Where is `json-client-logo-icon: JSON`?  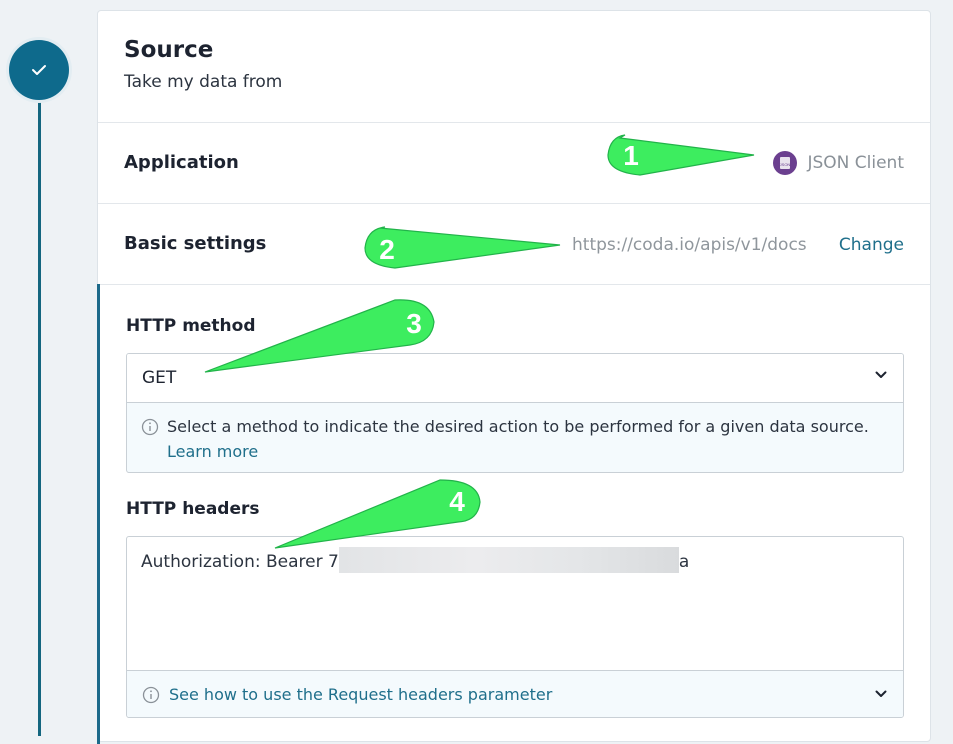
json-client-logo-icon: JSON is located at coordinates (785, 163).